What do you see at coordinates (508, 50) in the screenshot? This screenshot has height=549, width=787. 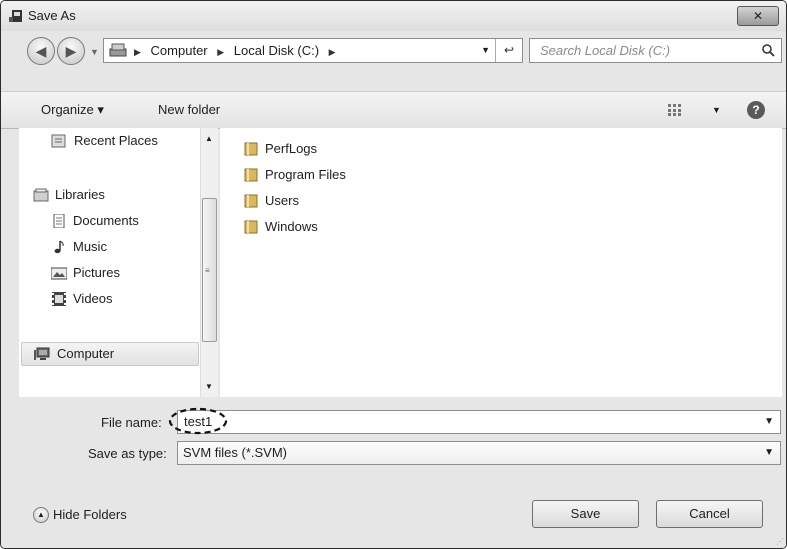 I see `refresh-button: ↩` at bounding box center [508, 50].